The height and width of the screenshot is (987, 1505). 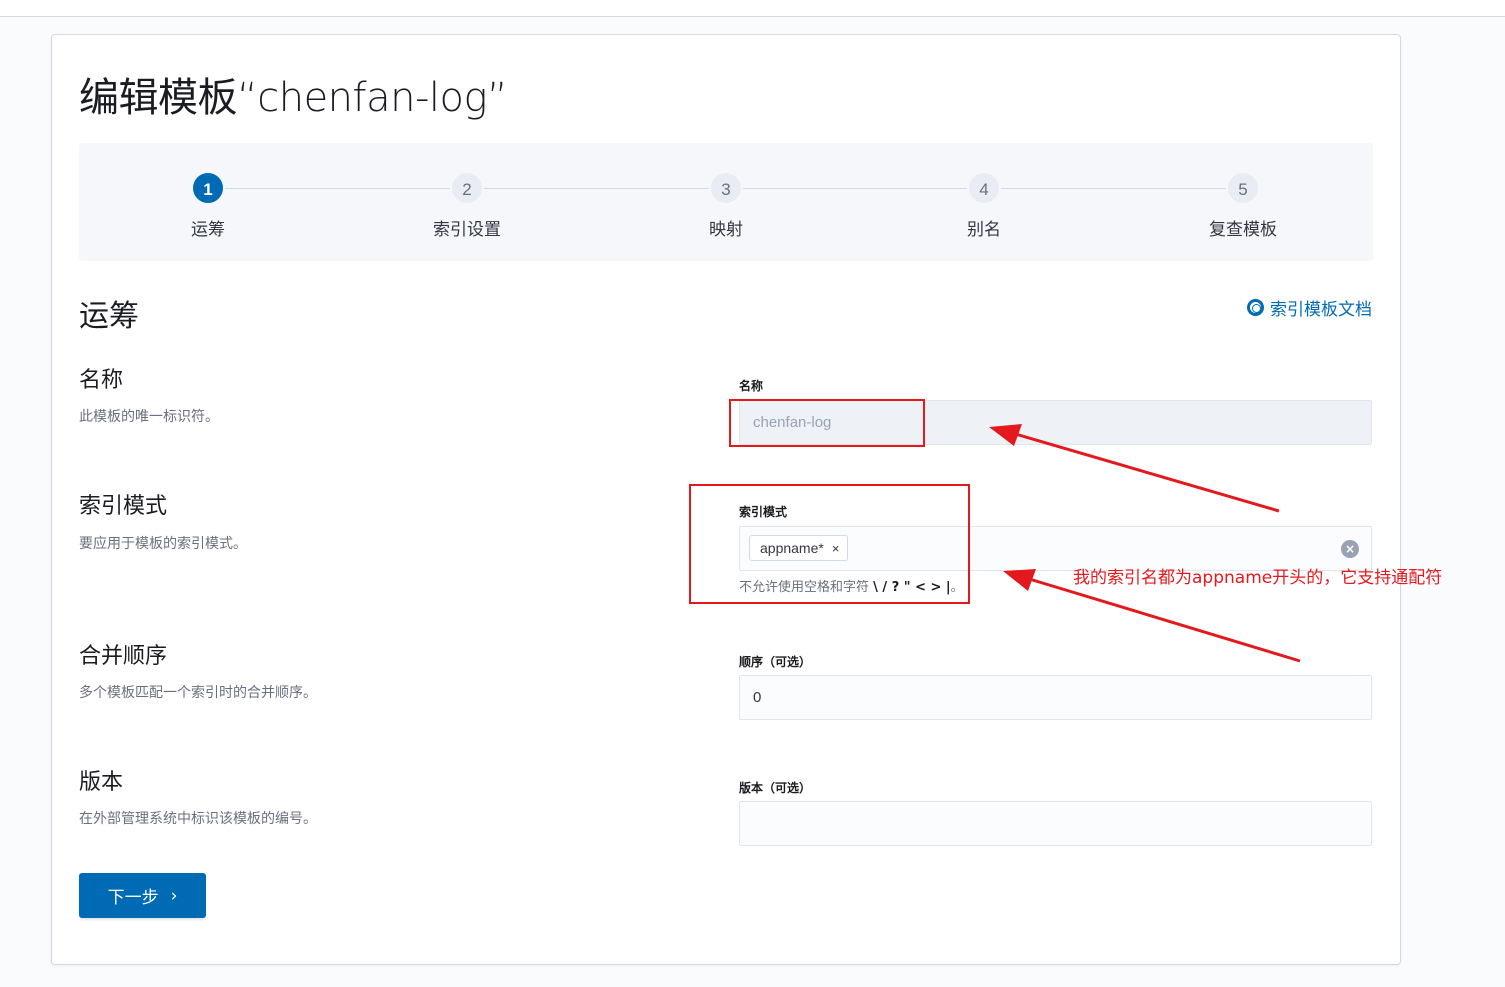 What do you see at coordinates (752, 8) in the screenshot?
I see `top-bar` at bounding box center [752, 8].